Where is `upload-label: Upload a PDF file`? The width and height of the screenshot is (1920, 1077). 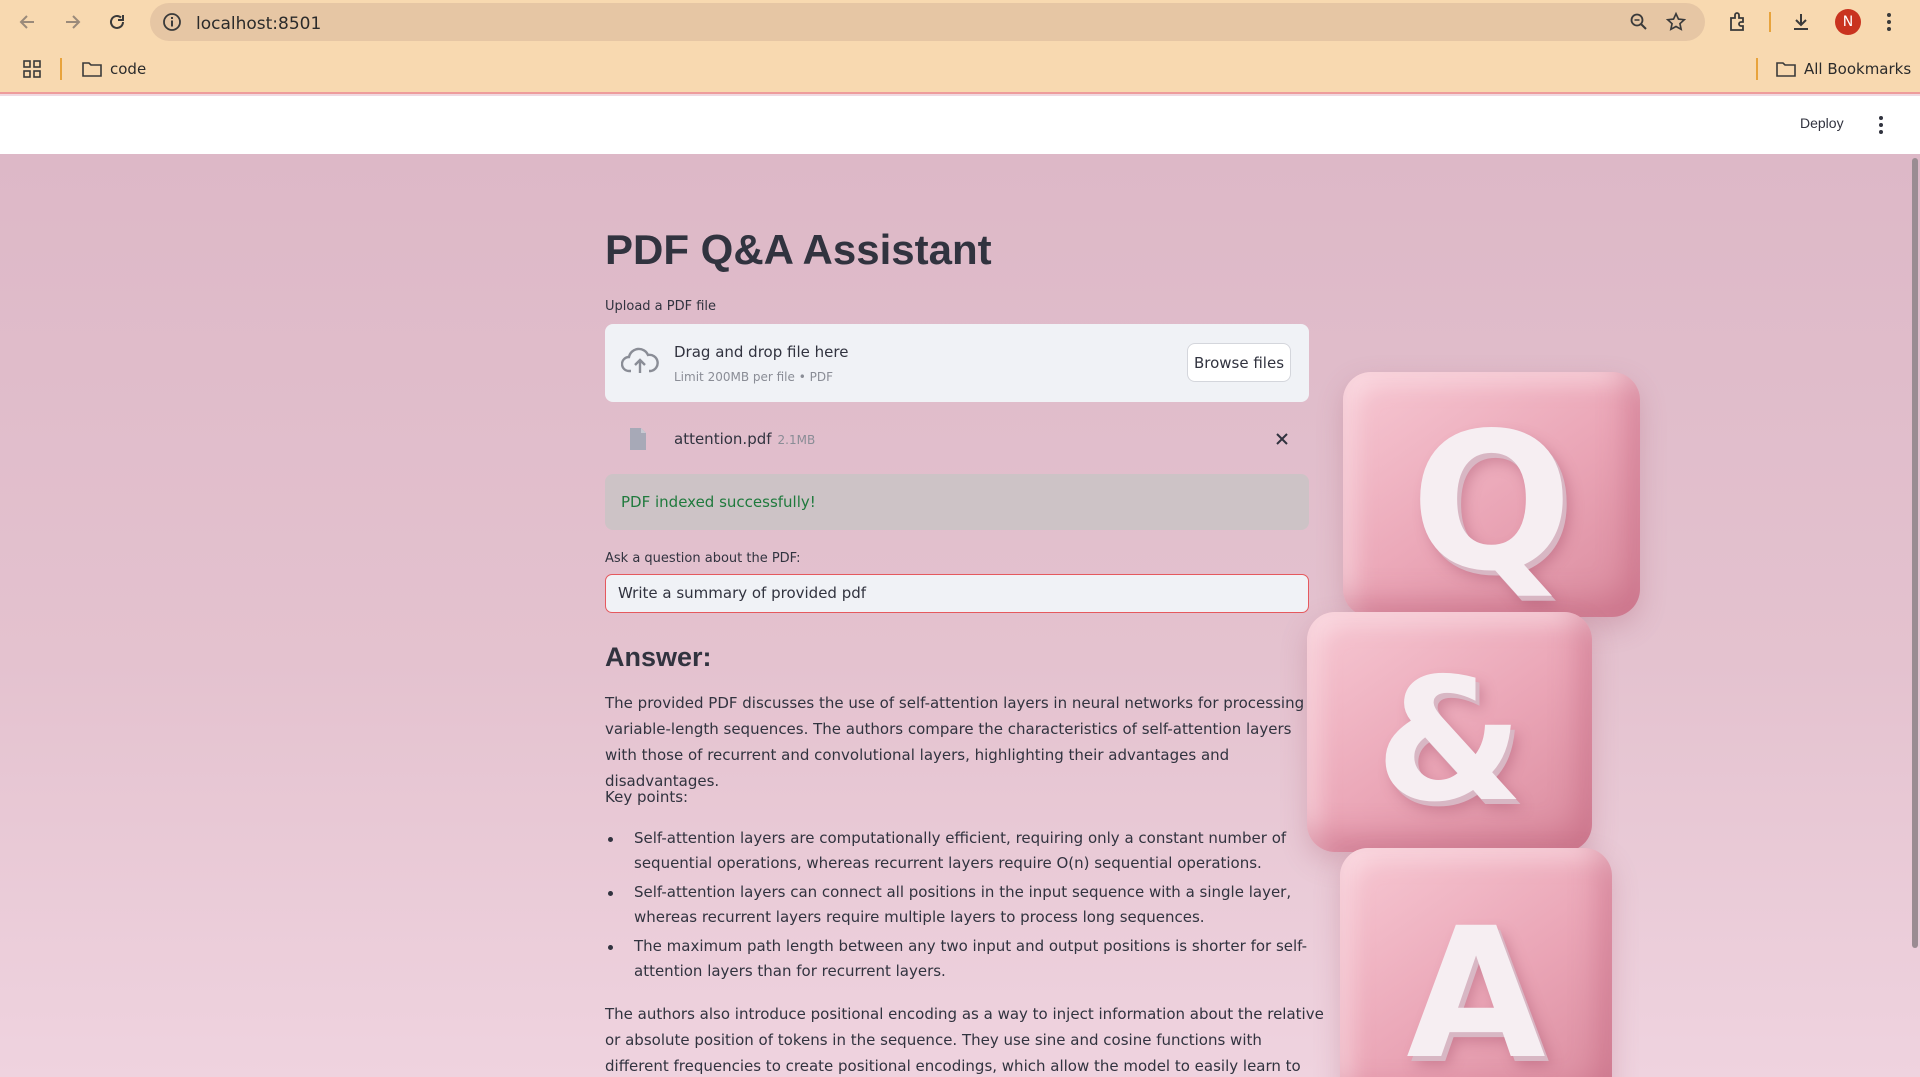 upload-label: Upload a PDF file is located at coordinates (661, 306).